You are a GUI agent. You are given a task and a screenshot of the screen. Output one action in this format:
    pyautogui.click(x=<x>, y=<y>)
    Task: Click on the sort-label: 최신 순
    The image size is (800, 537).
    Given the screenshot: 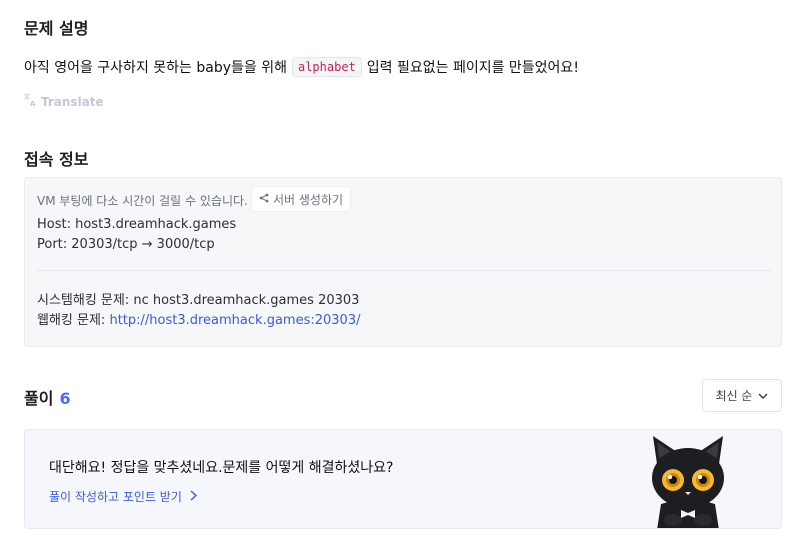 What is the action you would take?
    pyautogui.click(x=734, y=396)
    